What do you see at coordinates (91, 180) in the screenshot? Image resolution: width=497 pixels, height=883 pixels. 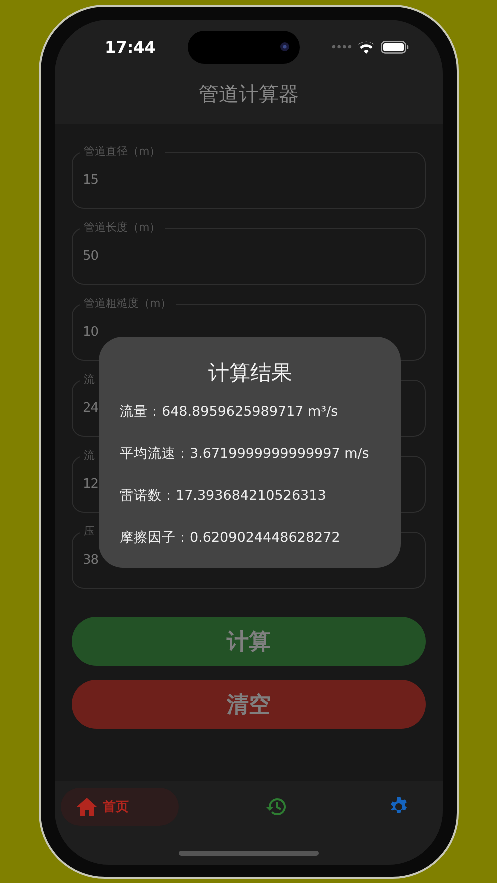 I see `field-value: 15` at bounding box center [91, 180].